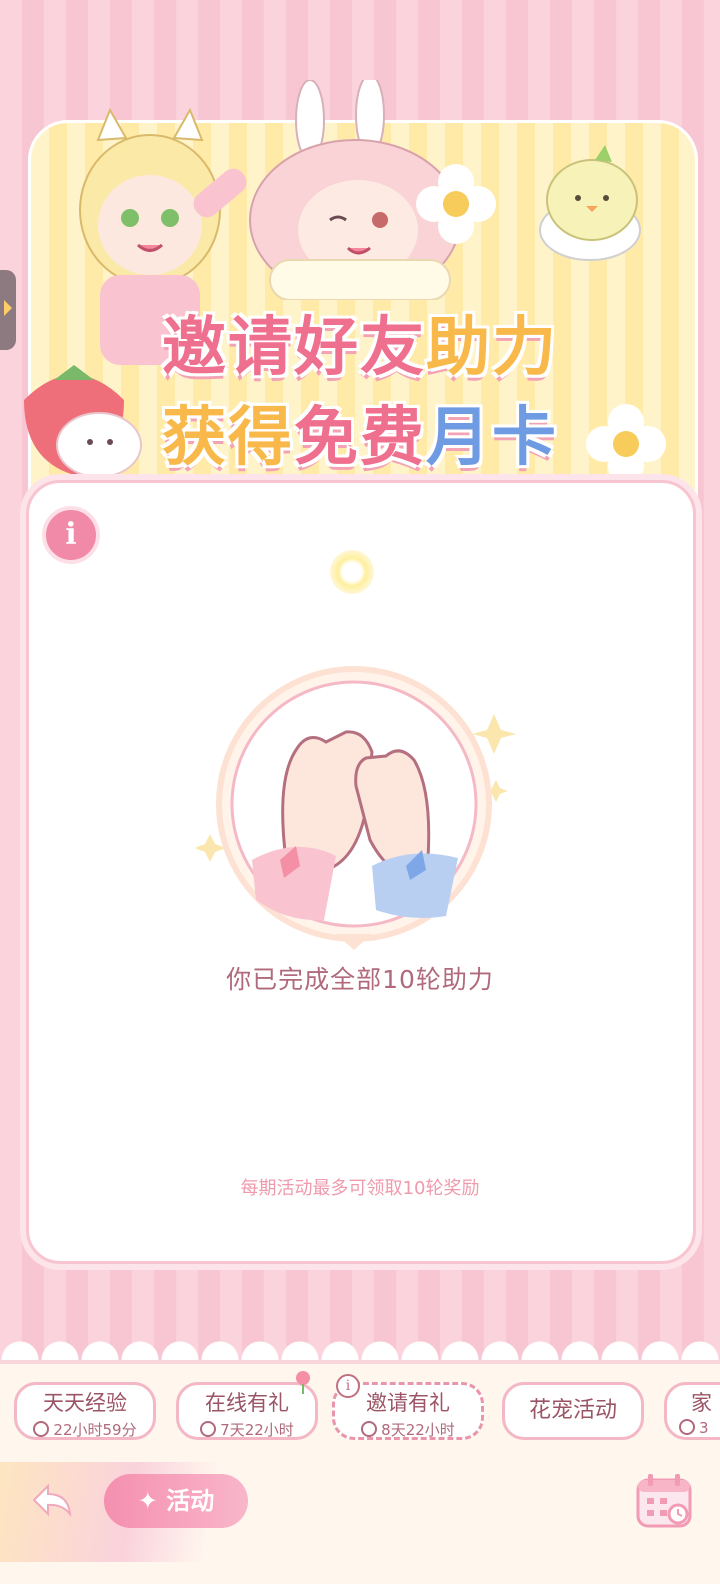  Describe the element at coordinates (360, 438) in the screenshot. I see `title-text-free: 免费` at that location.